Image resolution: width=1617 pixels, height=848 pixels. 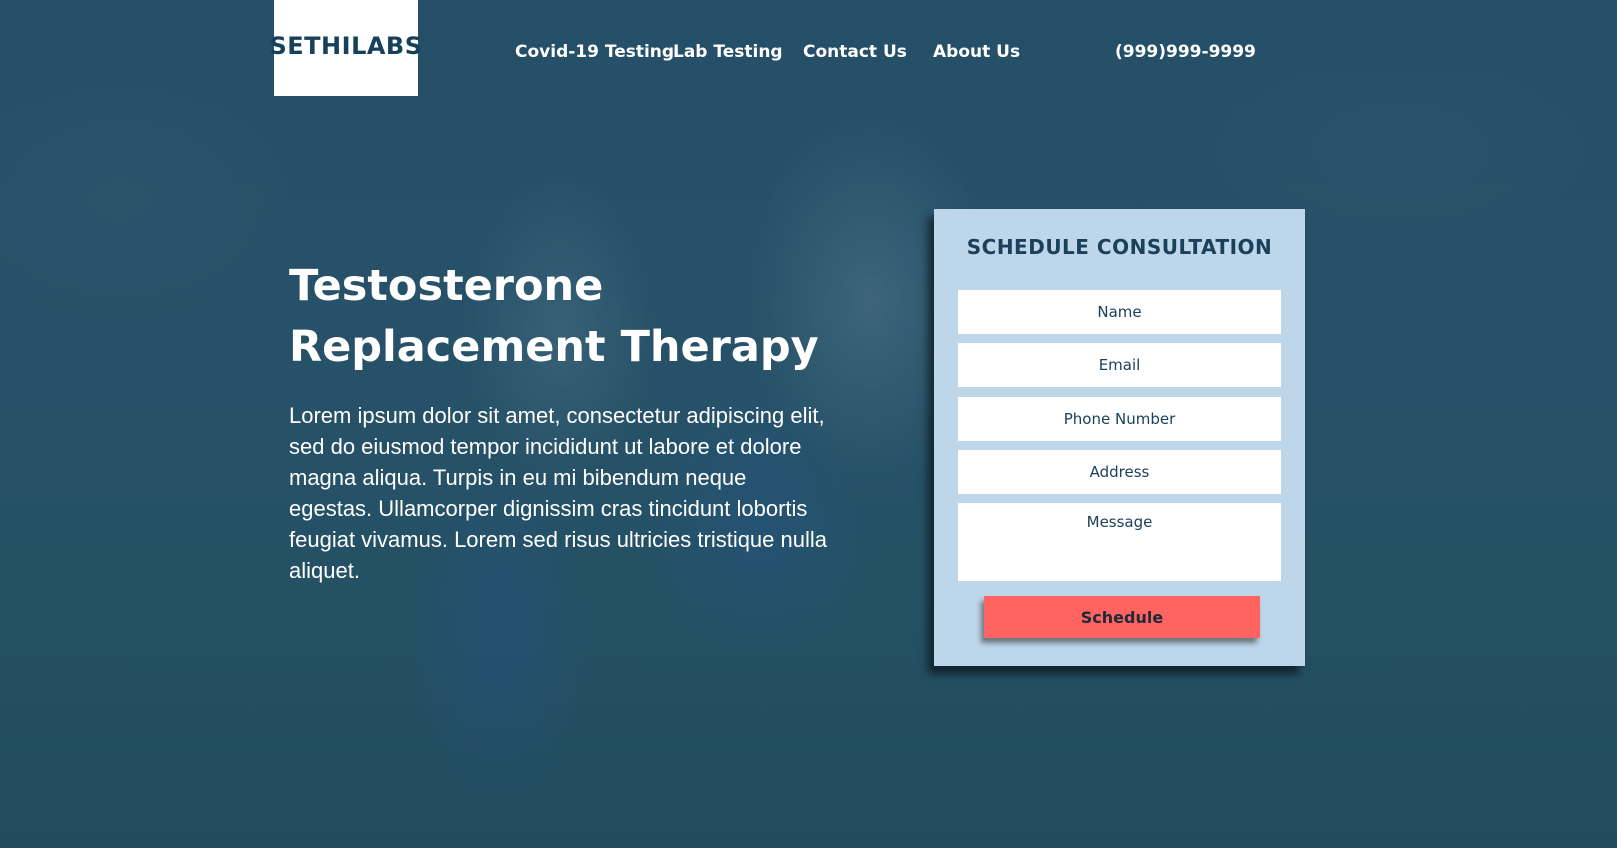 What do you see at coordinates (1185, 52) in the screenshot?
I see `phone-number: (999)999-9999` at bounding box center [1185, 52].